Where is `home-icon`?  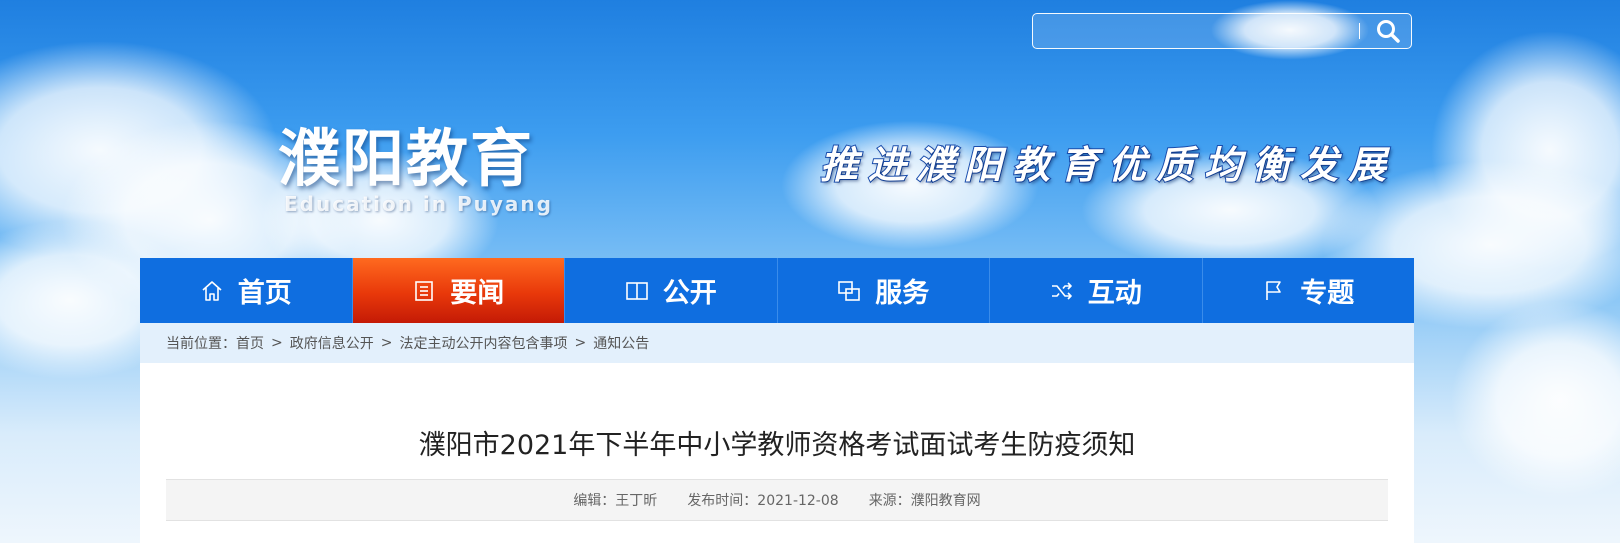 home-icon is located at coordinates (212, 290).